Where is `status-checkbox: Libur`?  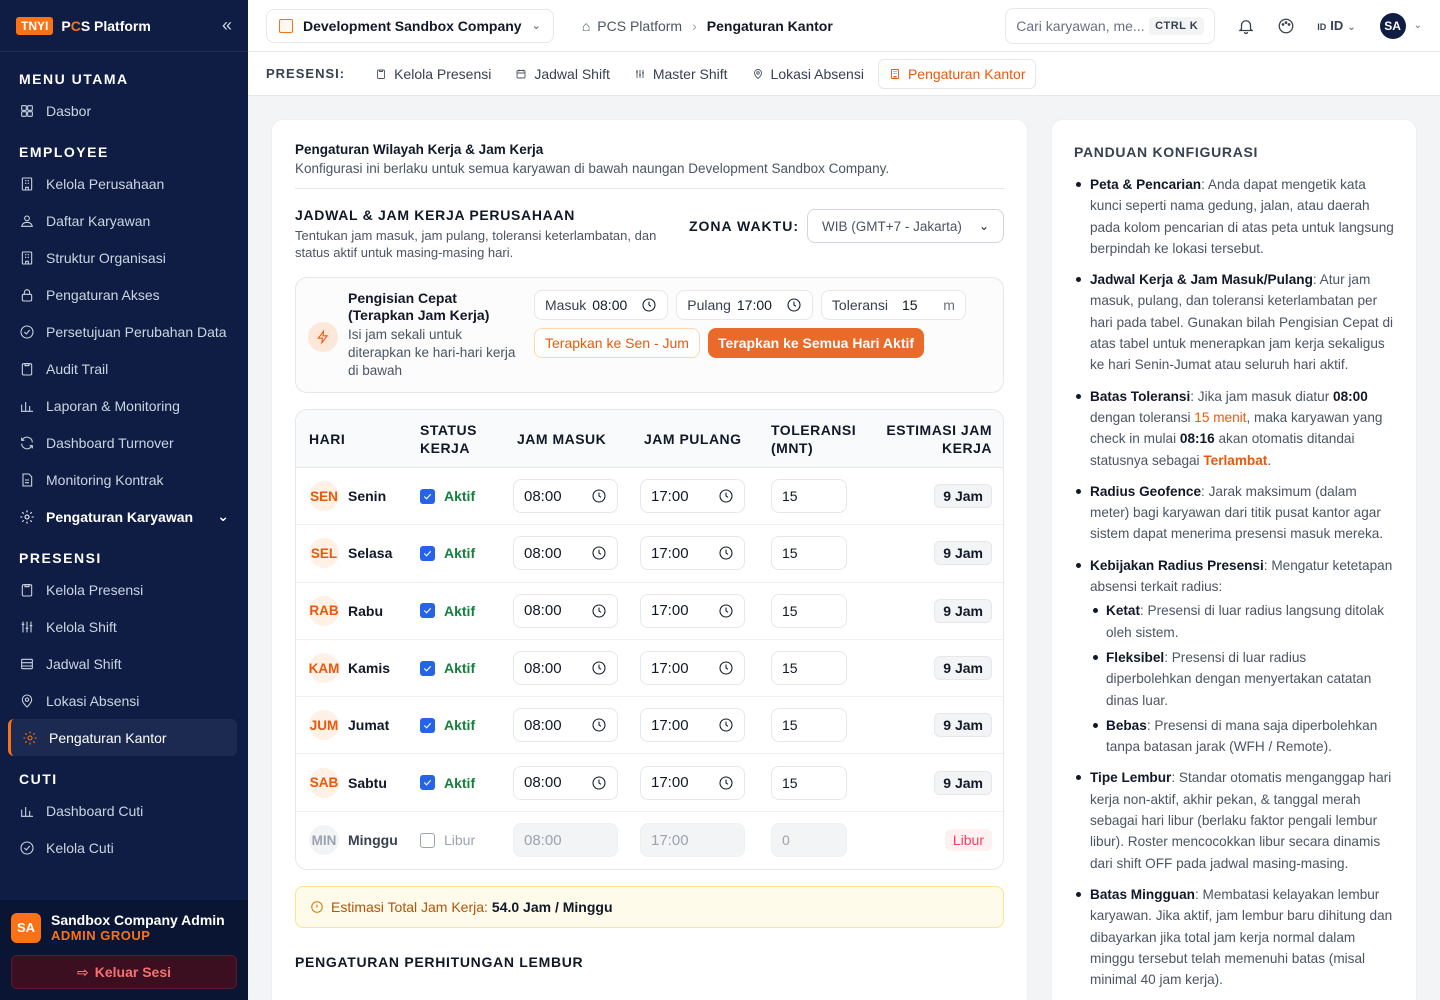 status-checkbox: Libur is located at coordinates (462, 840).